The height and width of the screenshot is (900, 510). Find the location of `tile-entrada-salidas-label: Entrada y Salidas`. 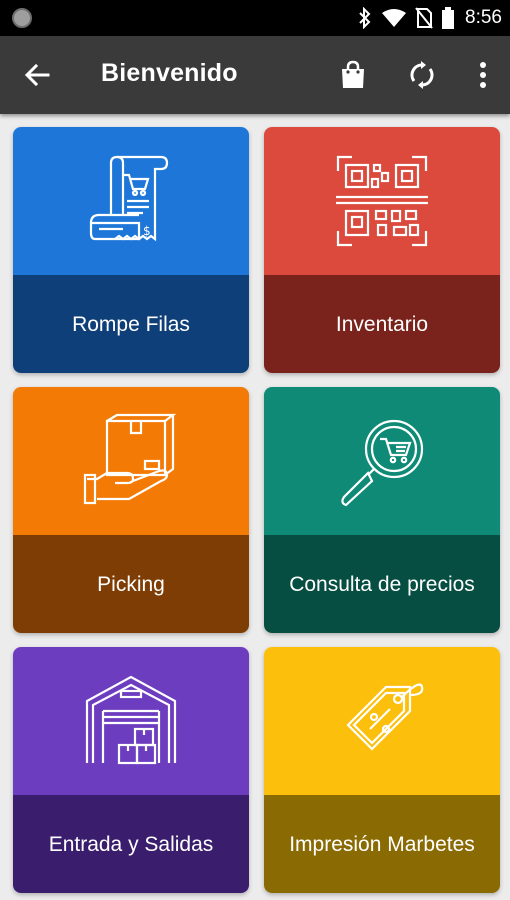

tile-entrada-salidas-label: Entrada y Salidas is located at coordinates (131, 844).